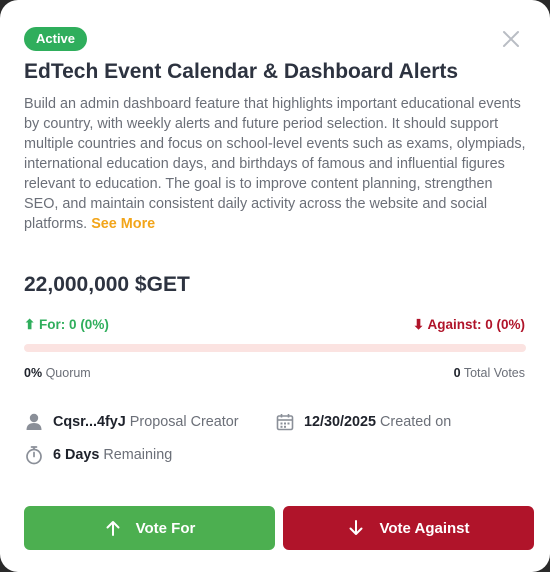 This screenshot has width=550, height=572. I want to click on proposal-amount: 22,000,000 $GET, so click(107, 284).